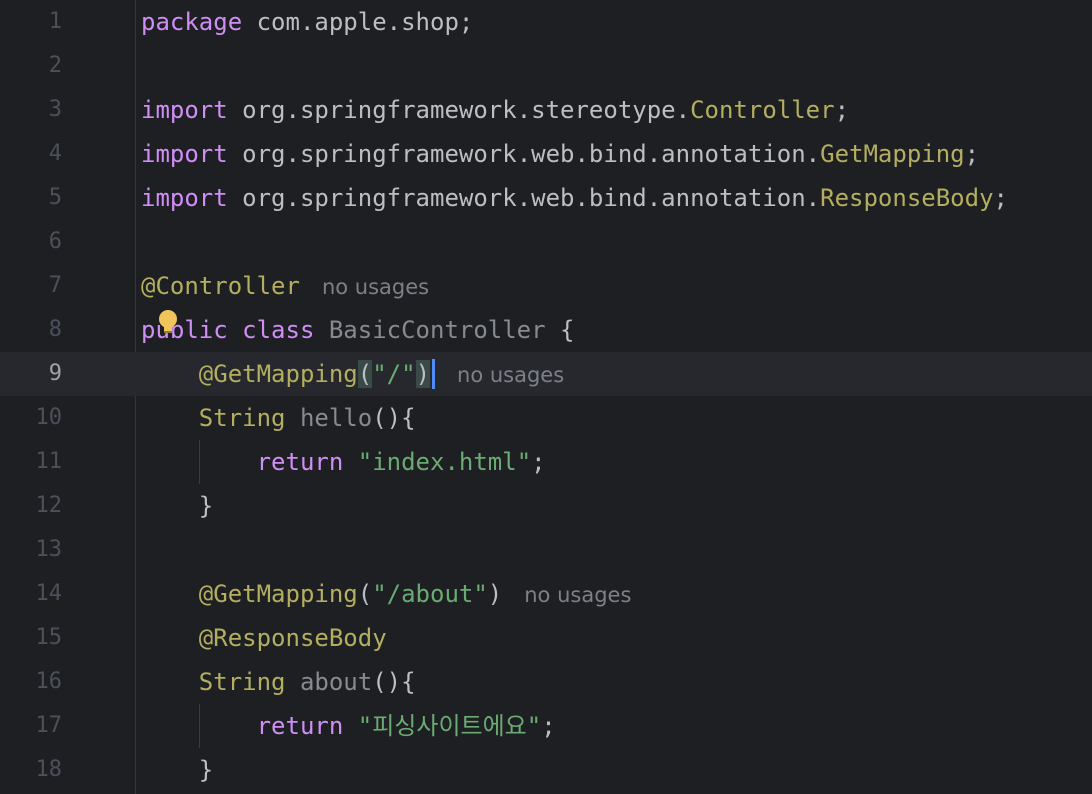 This screenshot has width=1092, height=794. What do you see at coordinates (192, 22) in the screenshot?
I see `code-token: package` at bounding box center [192, 22].